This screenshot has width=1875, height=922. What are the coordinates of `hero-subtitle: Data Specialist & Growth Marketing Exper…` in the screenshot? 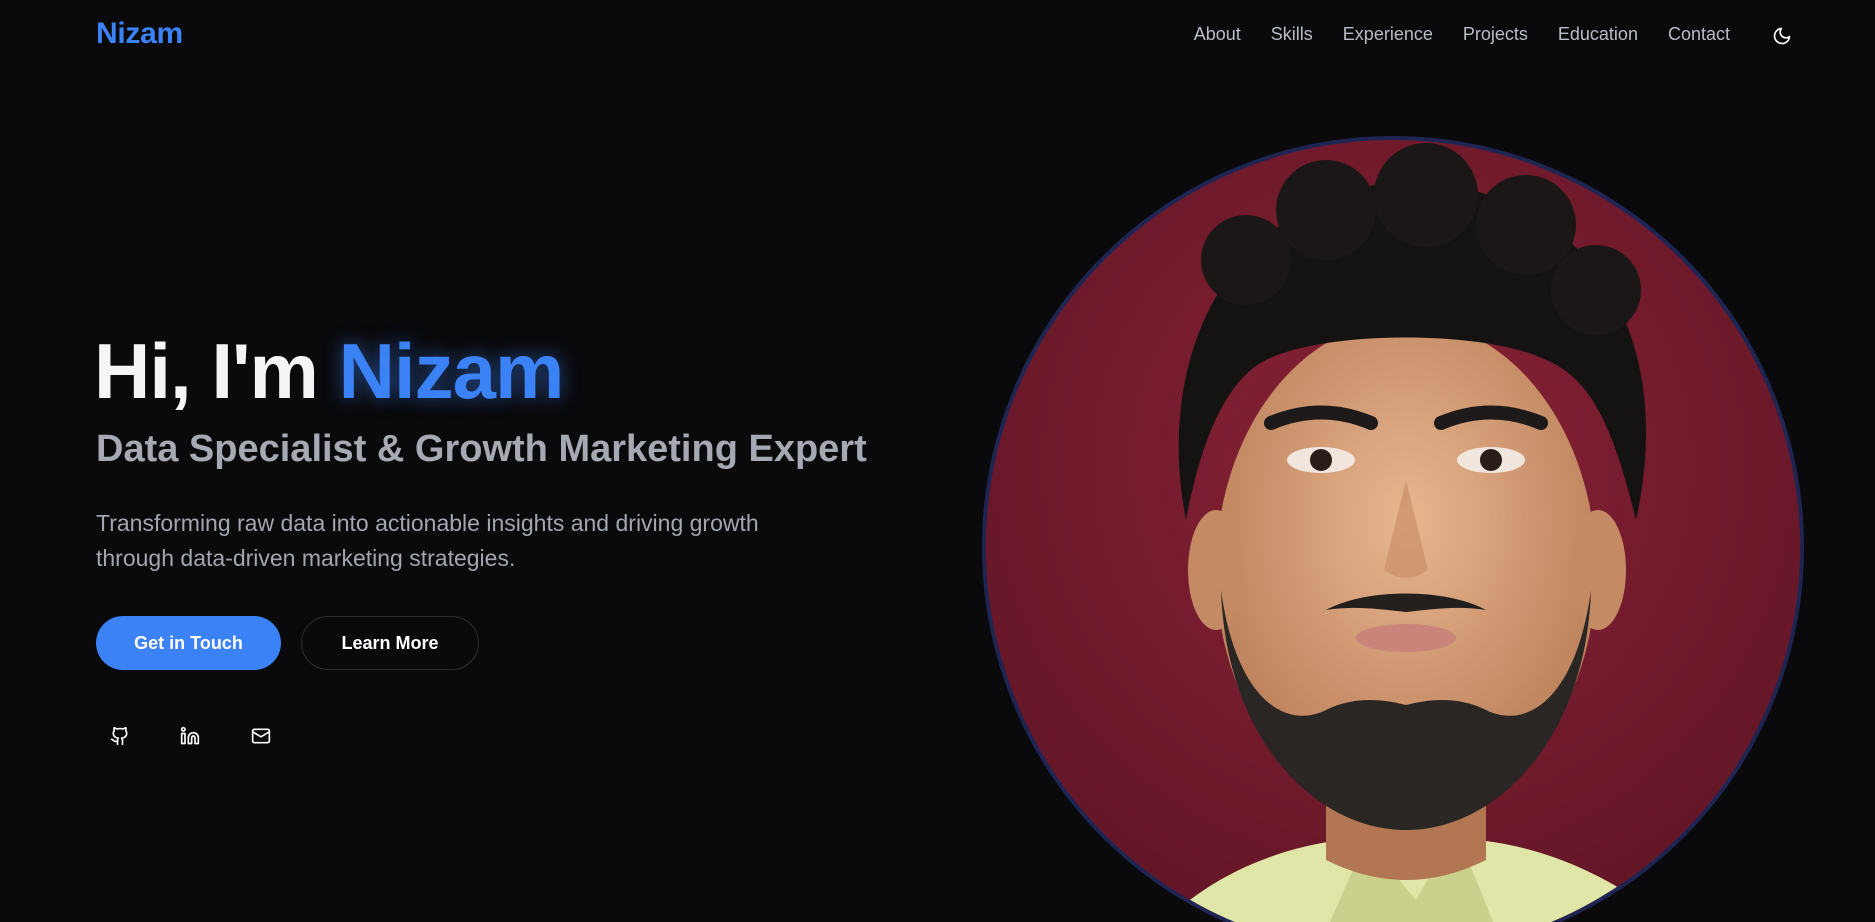 It's located at (481, 449).